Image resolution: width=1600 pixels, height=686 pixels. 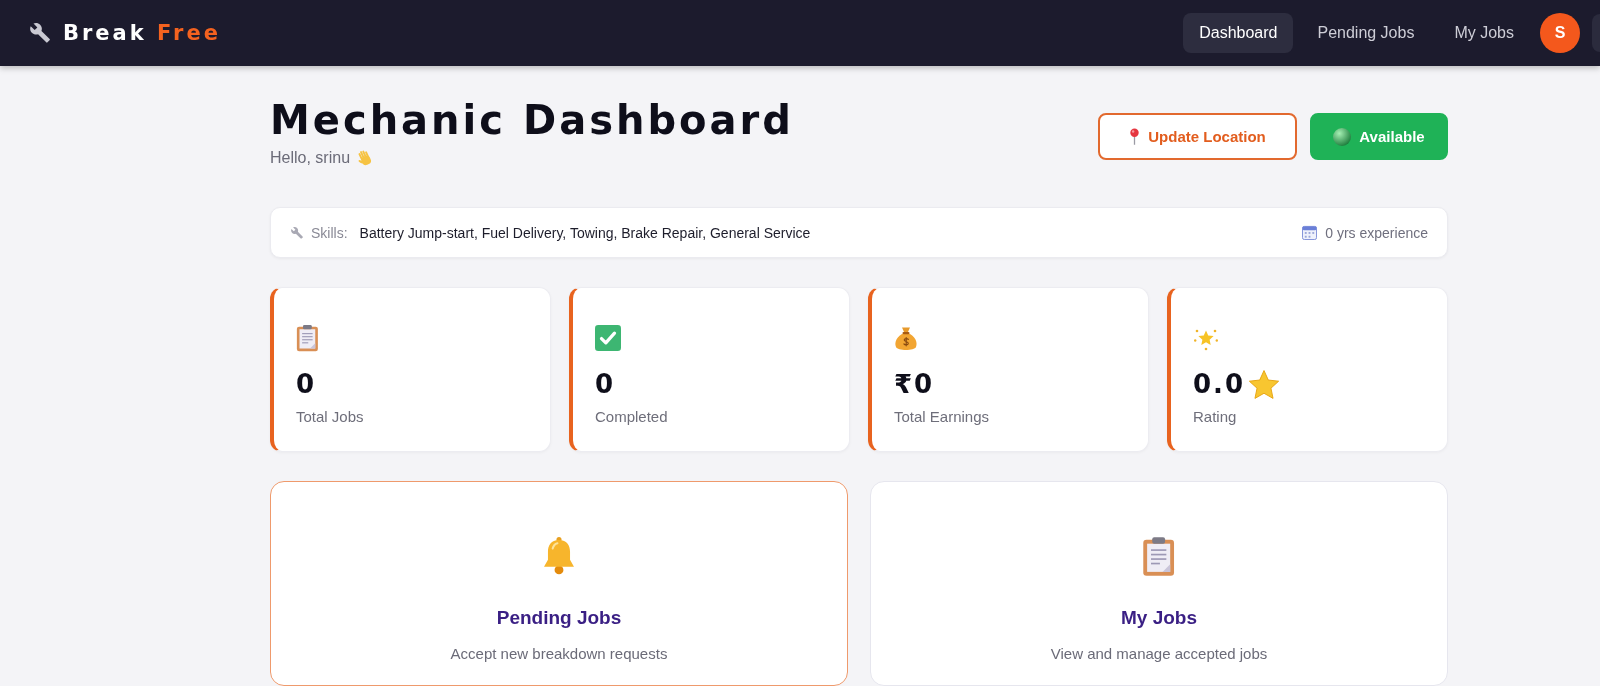 I want to click on stat-label: Rating, so click(x=1215, y=417).